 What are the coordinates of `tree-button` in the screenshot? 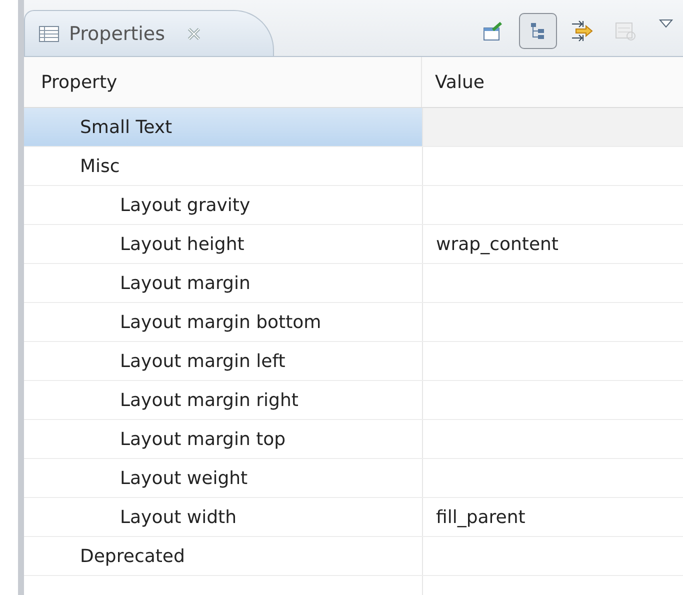 It's located at (538, 31).